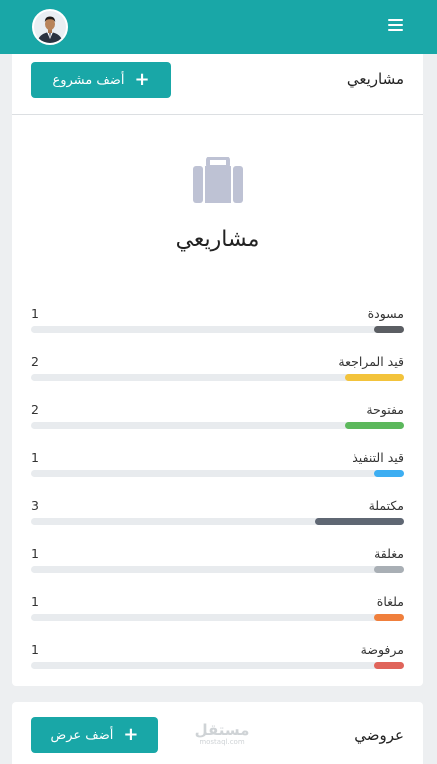 This screenshot has height=764, width=437. I want to click on status-row: مفتوحة 2, so click(217, 417).